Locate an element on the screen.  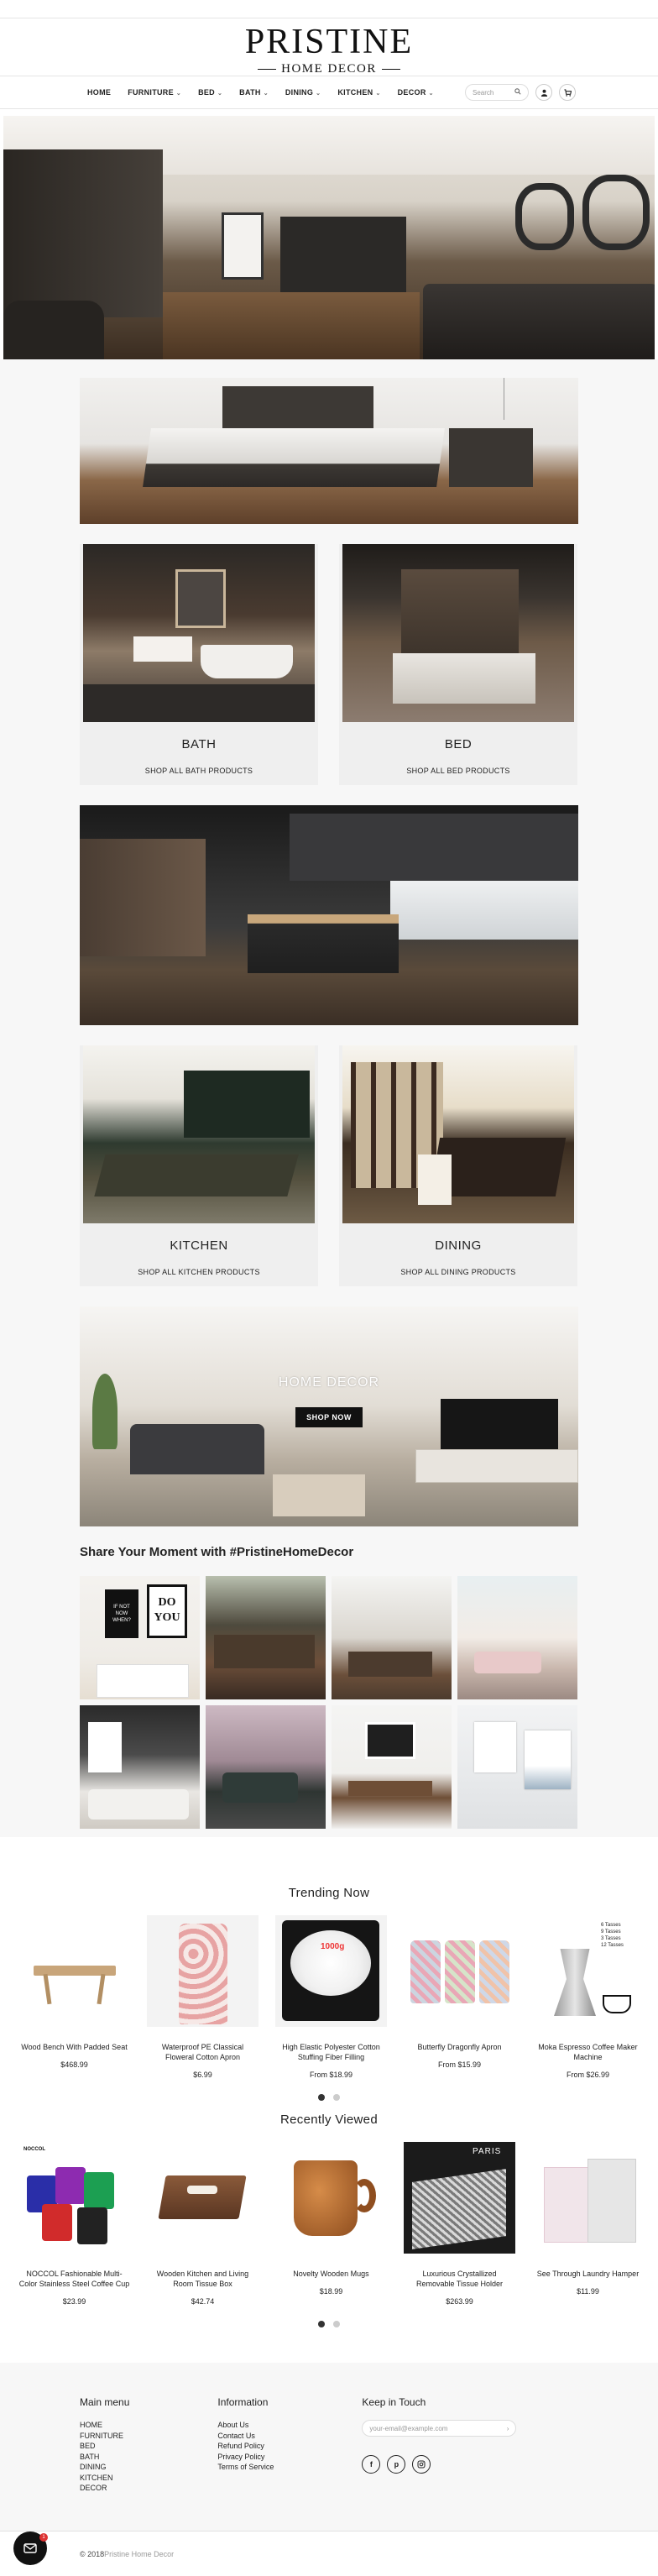
product-card: Novelty Wooden Mugs $18.99 is located at coordinates (331, 2224).